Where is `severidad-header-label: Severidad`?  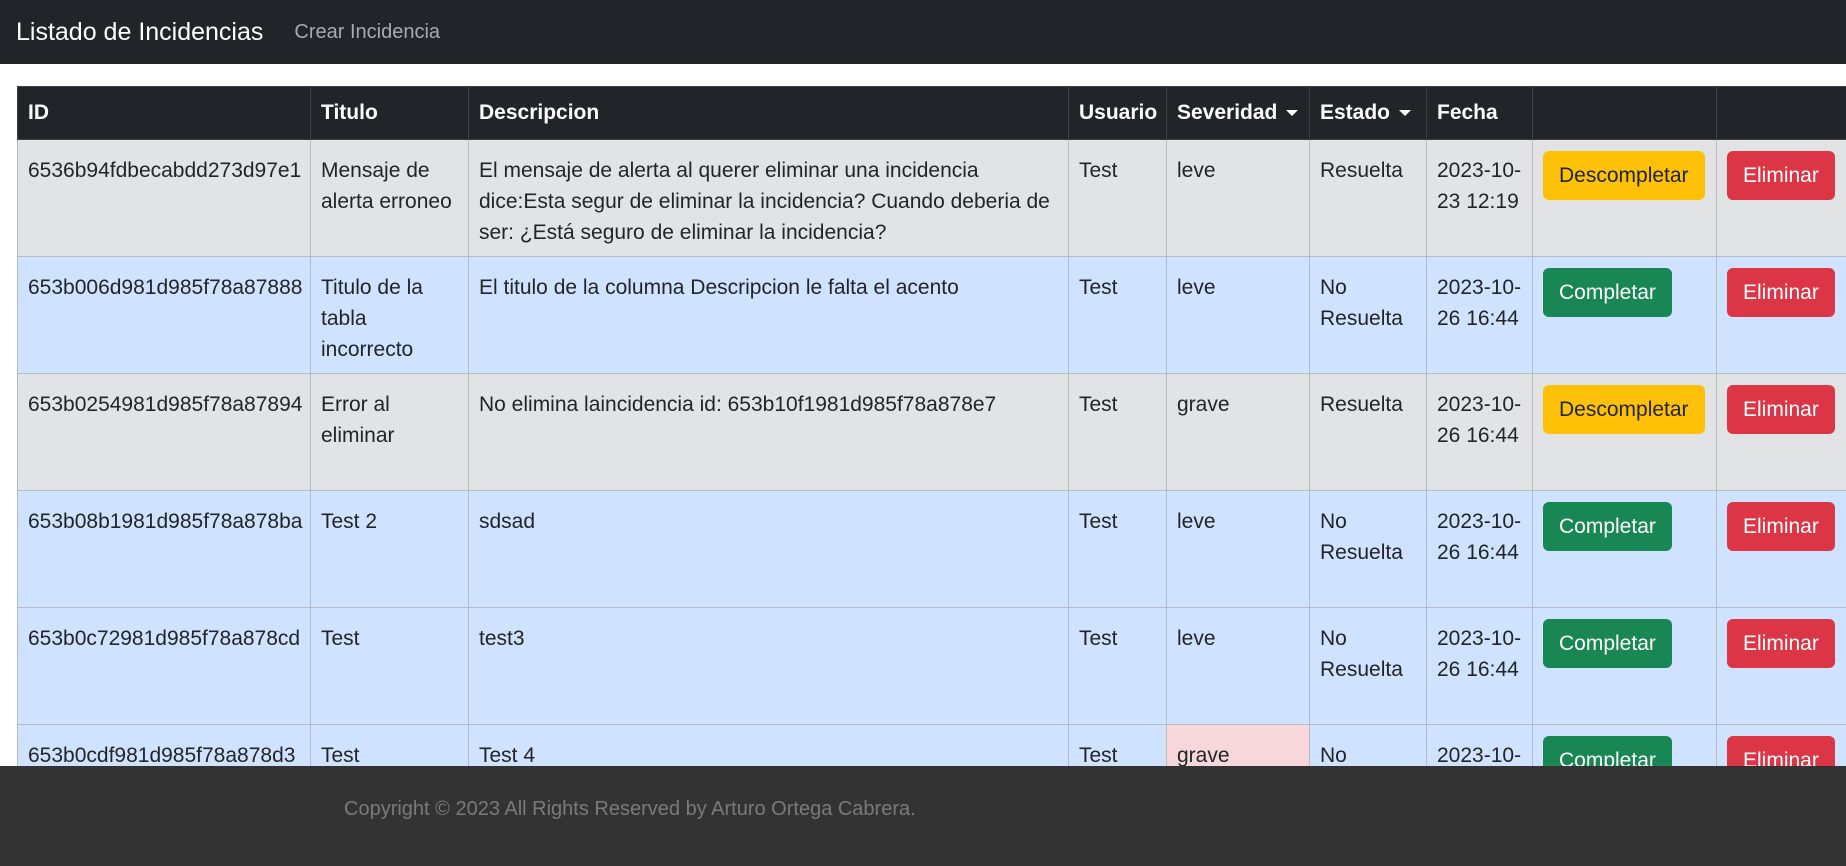 severidad-header-label: Severidad is located at coordinates (1227, 112).